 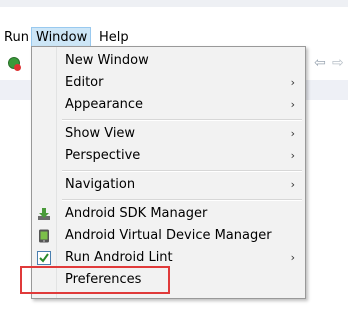 I want to click on menu-item-label: Android Virtual Device Manager, so click(x=168, y=235).